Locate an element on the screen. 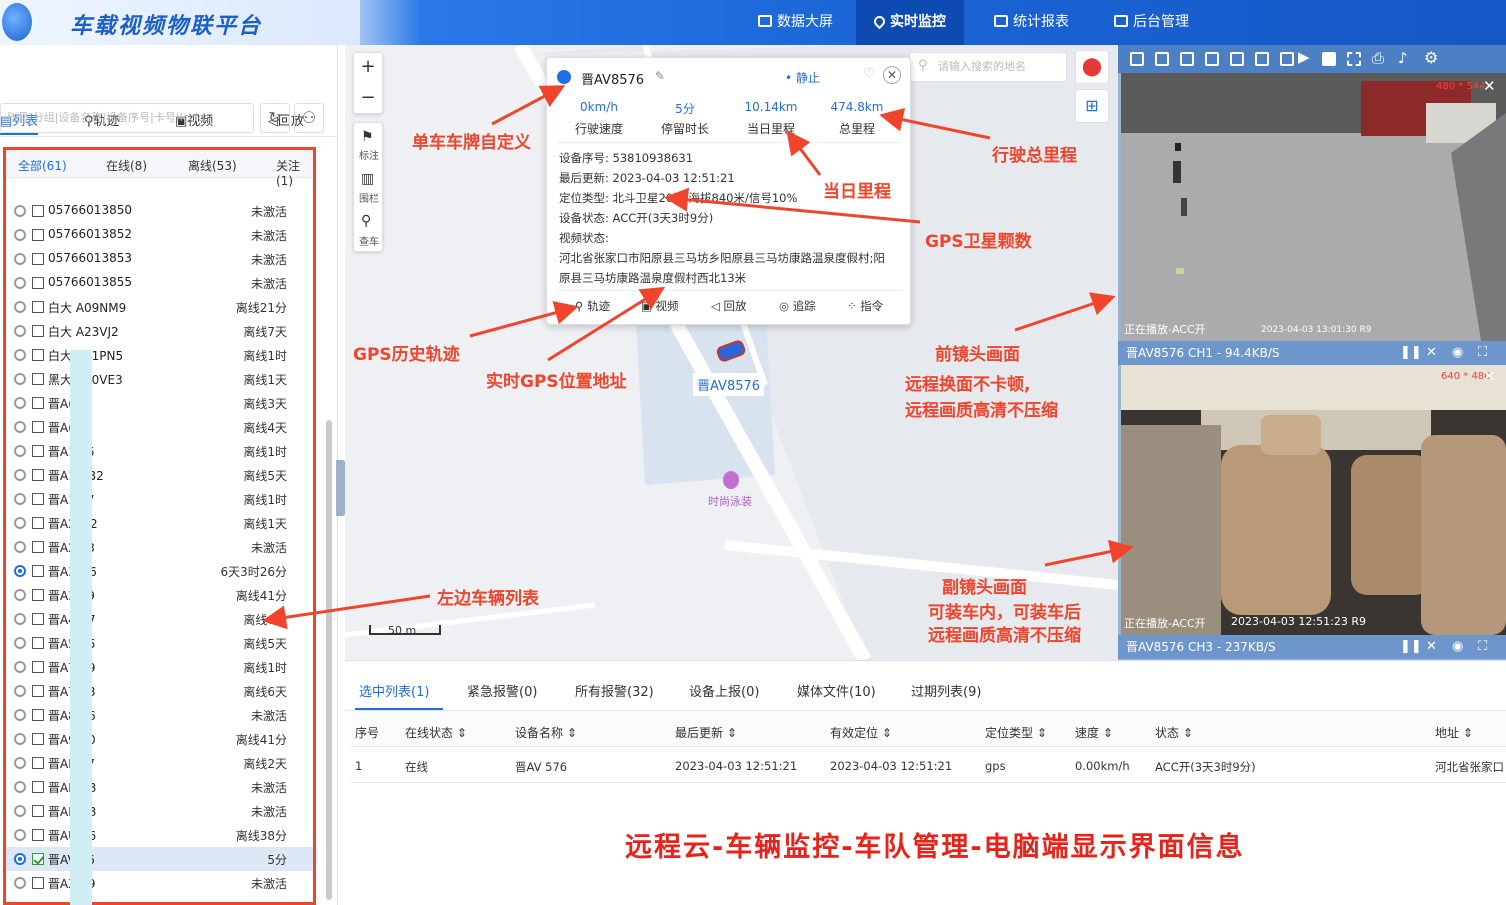 This screenshot has width=1506, height=905. snapshot-icon: ◉ is located at coordinates (1457, 353).